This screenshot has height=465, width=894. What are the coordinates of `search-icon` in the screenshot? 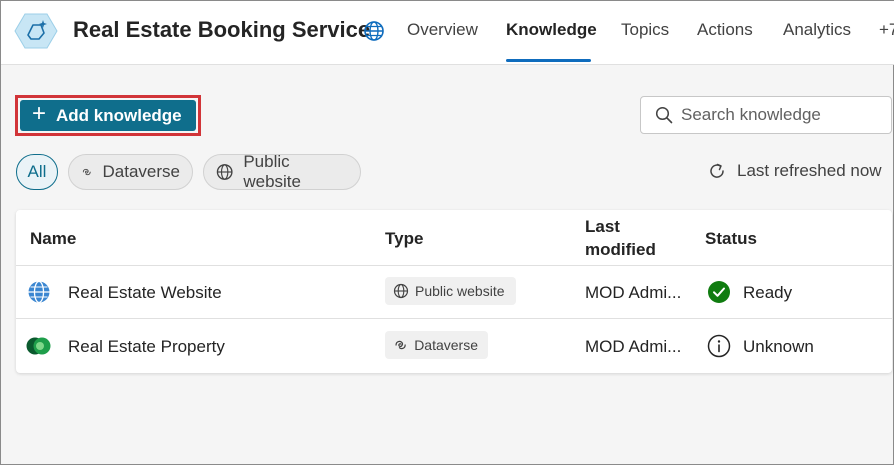 It's located at (664, 115).